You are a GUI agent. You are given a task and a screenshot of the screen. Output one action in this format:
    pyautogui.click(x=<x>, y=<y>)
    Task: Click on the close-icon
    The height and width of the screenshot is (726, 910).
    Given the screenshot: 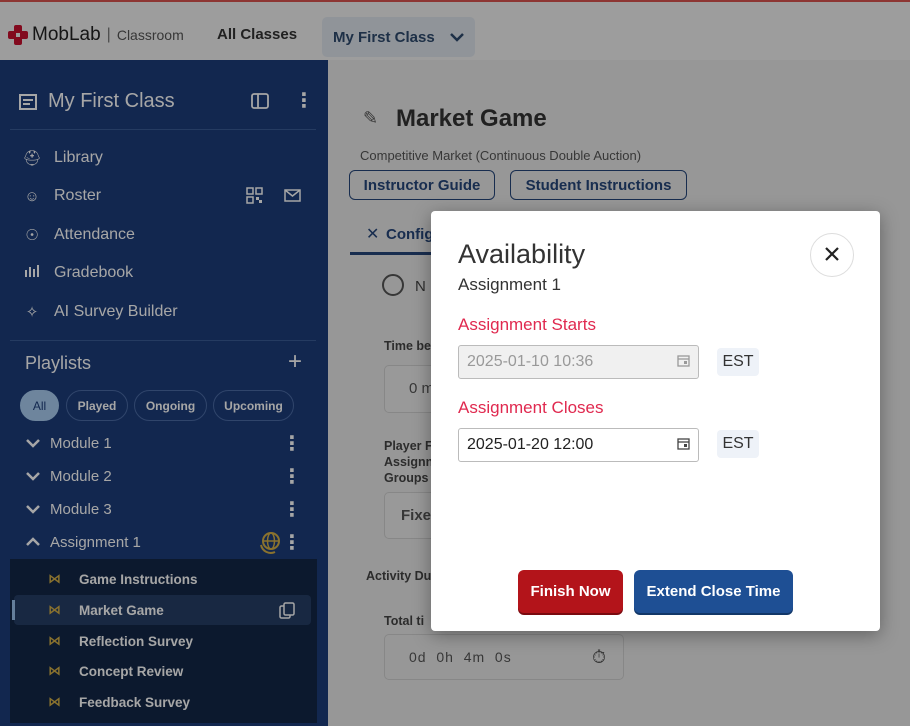 What is the action you would take?
    pyautogui.click(x=832, y=255)
    